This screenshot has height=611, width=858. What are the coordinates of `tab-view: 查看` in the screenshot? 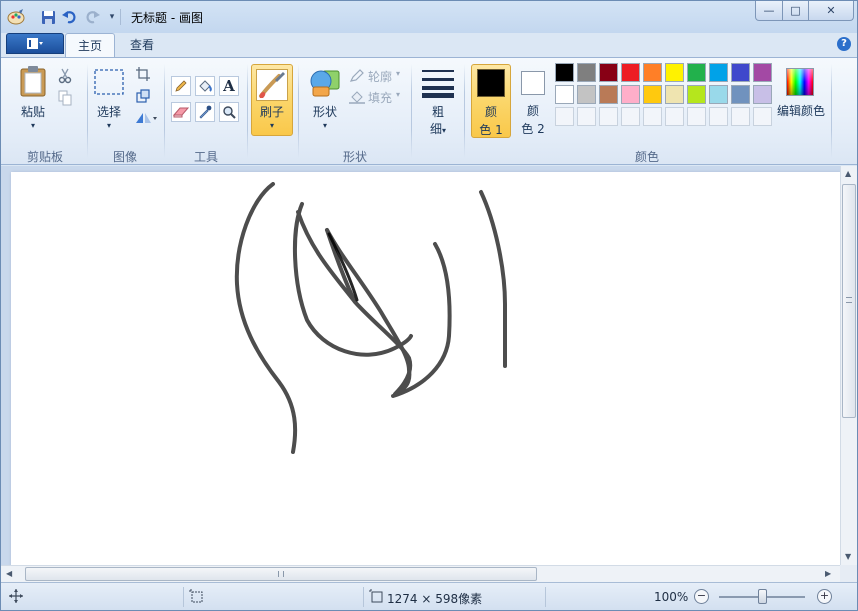 It's located at (142, 45).